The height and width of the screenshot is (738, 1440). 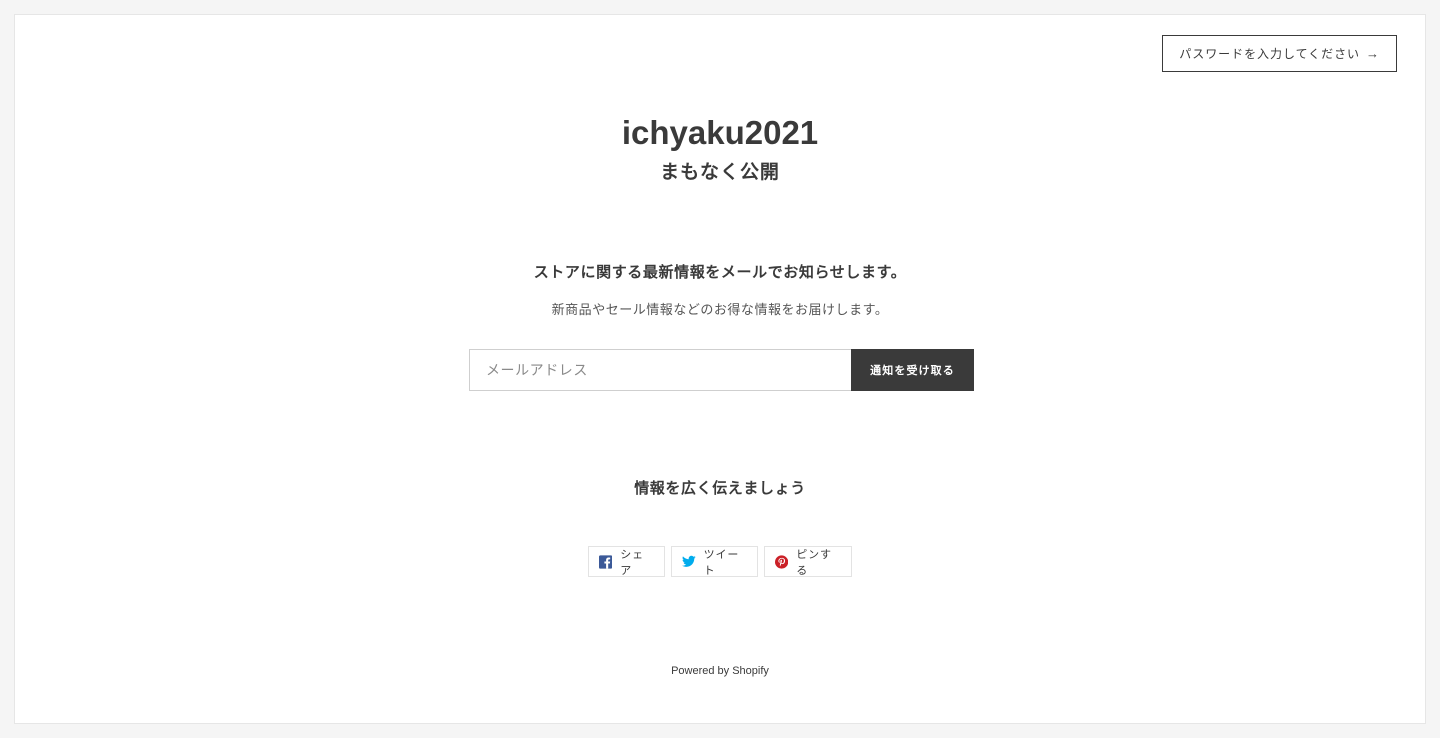 I want to click on password-button: パスワードを入力してください →, so click(x=1279, y=53).